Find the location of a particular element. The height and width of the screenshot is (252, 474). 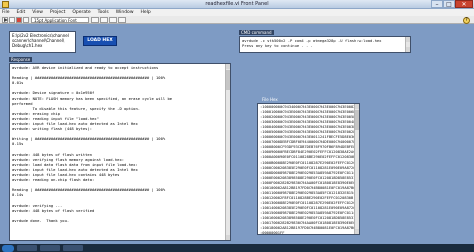

run-continuous-icon is located at coordinates (12, 20).